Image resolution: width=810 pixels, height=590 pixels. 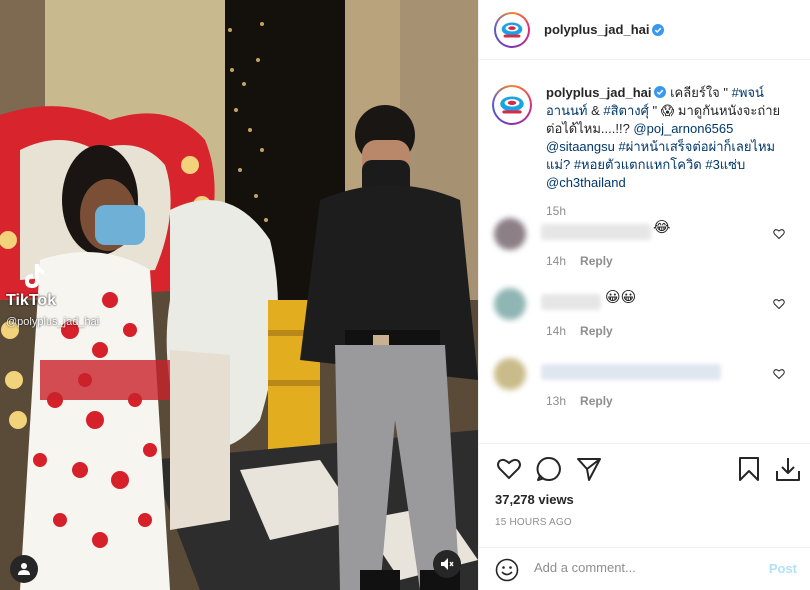 I want to click on mute-button, so click(x=447, y=564).